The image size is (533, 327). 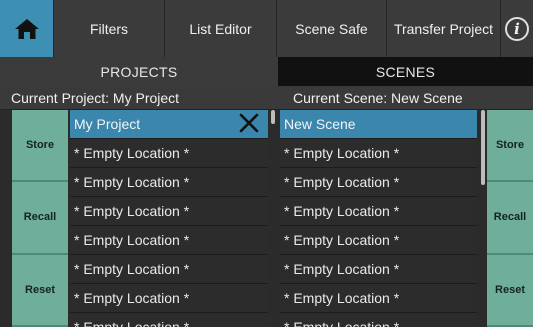 What do you see at coordinates (139, 71) in the screenshot?
I see `tab-projects: PROJECTS` at bounding box center [139, 71].